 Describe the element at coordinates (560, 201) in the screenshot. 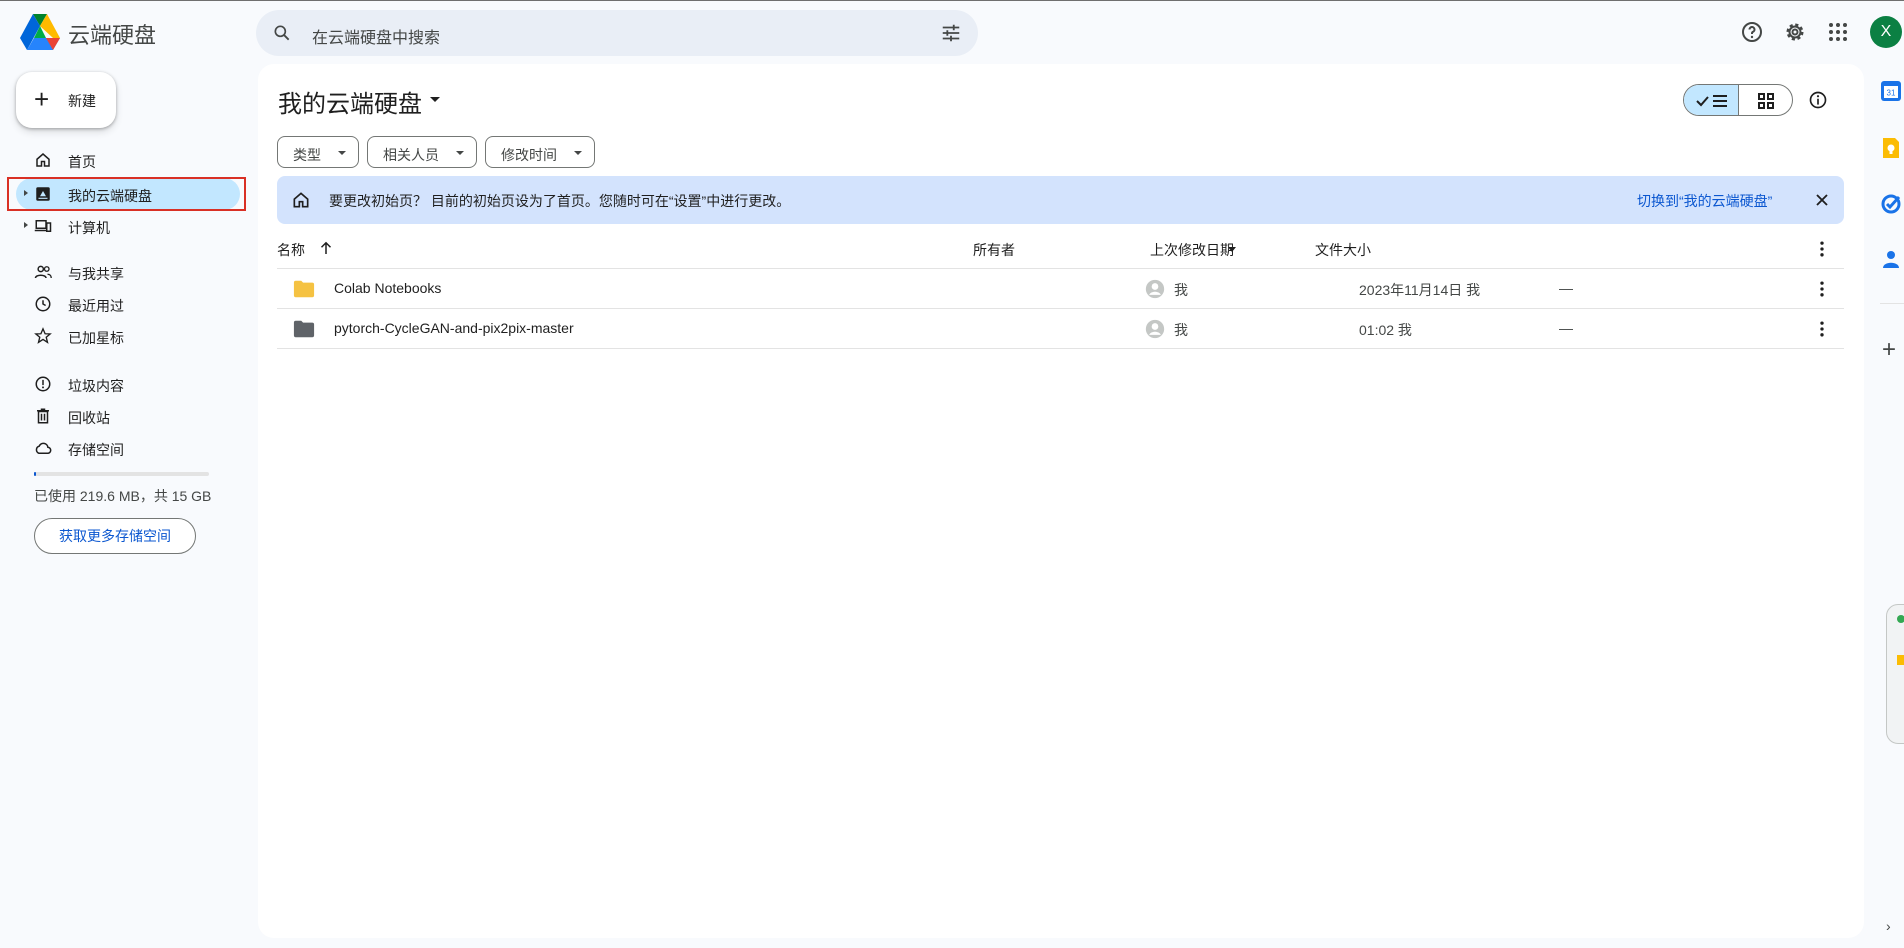

I see `banner-text: 要更改初始页？ 目前的初始页设为了首页。您随时可在“设置”中进行更改。` at that location.